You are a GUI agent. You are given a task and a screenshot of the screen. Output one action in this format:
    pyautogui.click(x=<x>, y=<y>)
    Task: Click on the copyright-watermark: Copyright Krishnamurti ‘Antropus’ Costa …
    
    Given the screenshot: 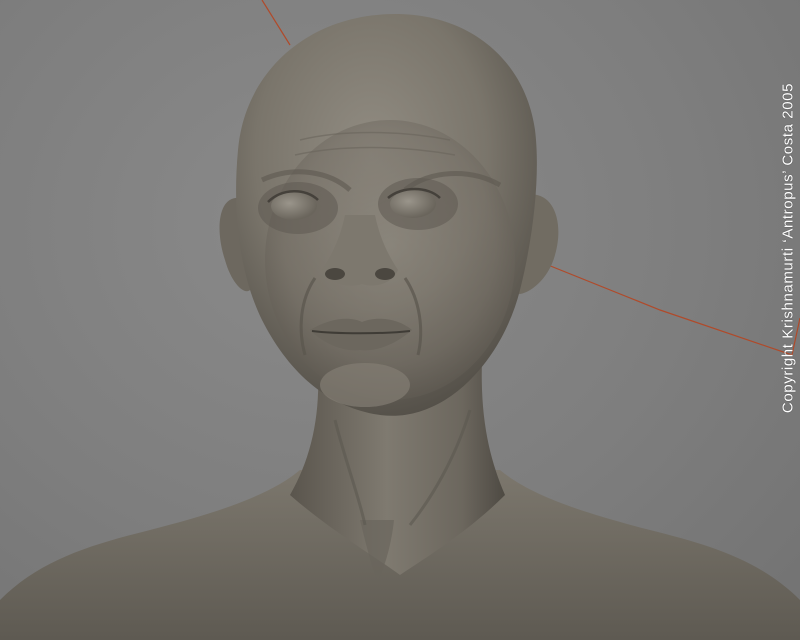 What is the action you would take?
    pyautogui.click(x=788, y=248)
    